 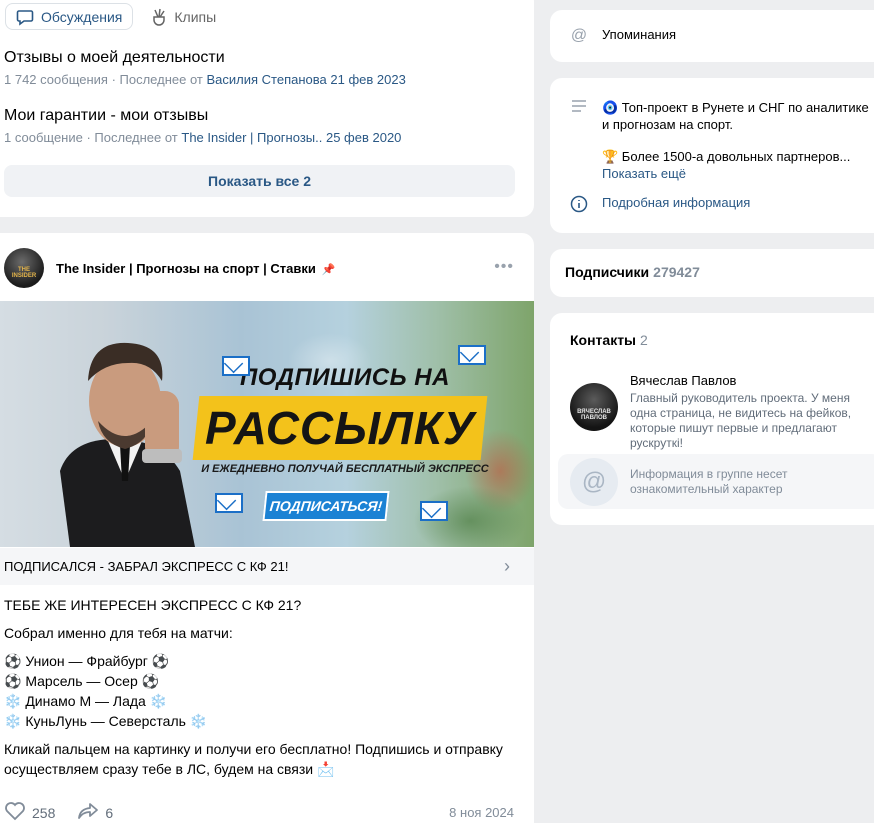 I want to click on topic-date-link: 25 фев 2020, so click(x=363, y=137).